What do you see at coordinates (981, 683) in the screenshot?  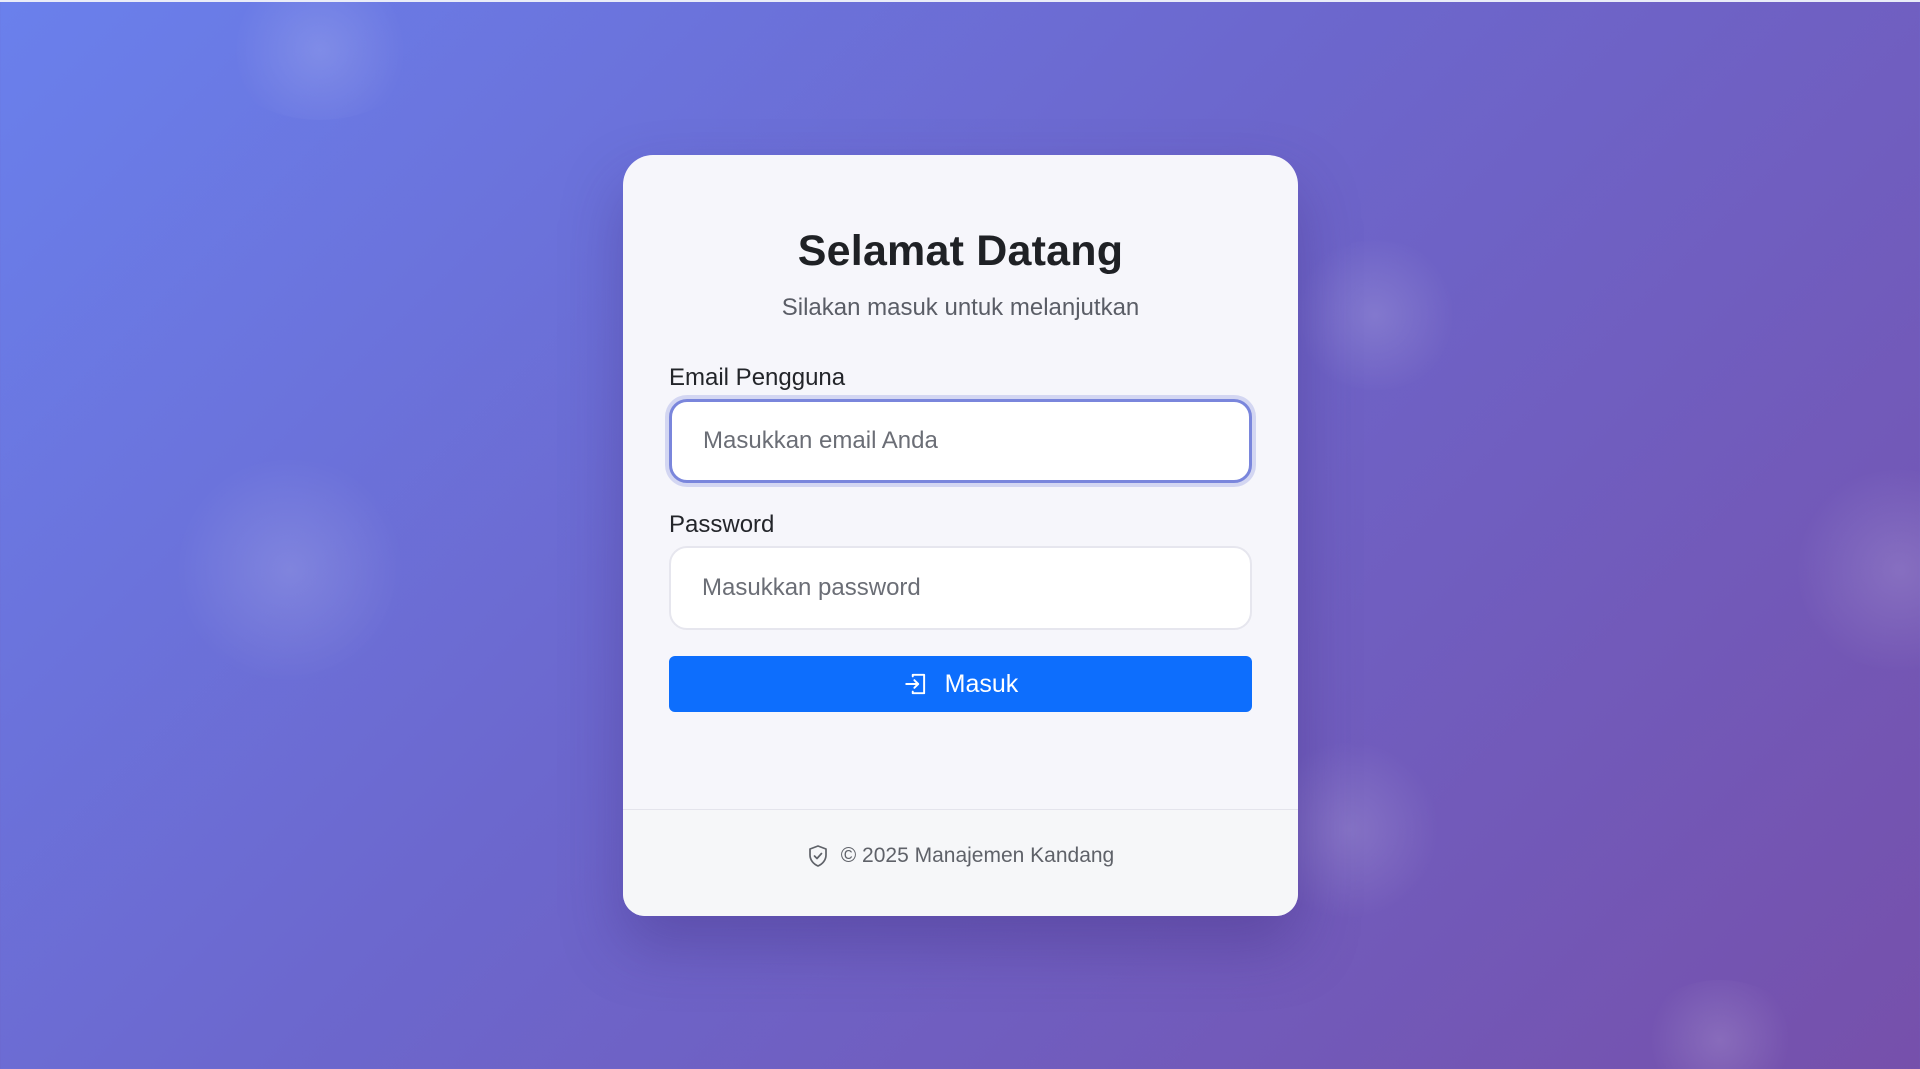 I see `login-button-label: Masuk` at bounding box center [981, 683].